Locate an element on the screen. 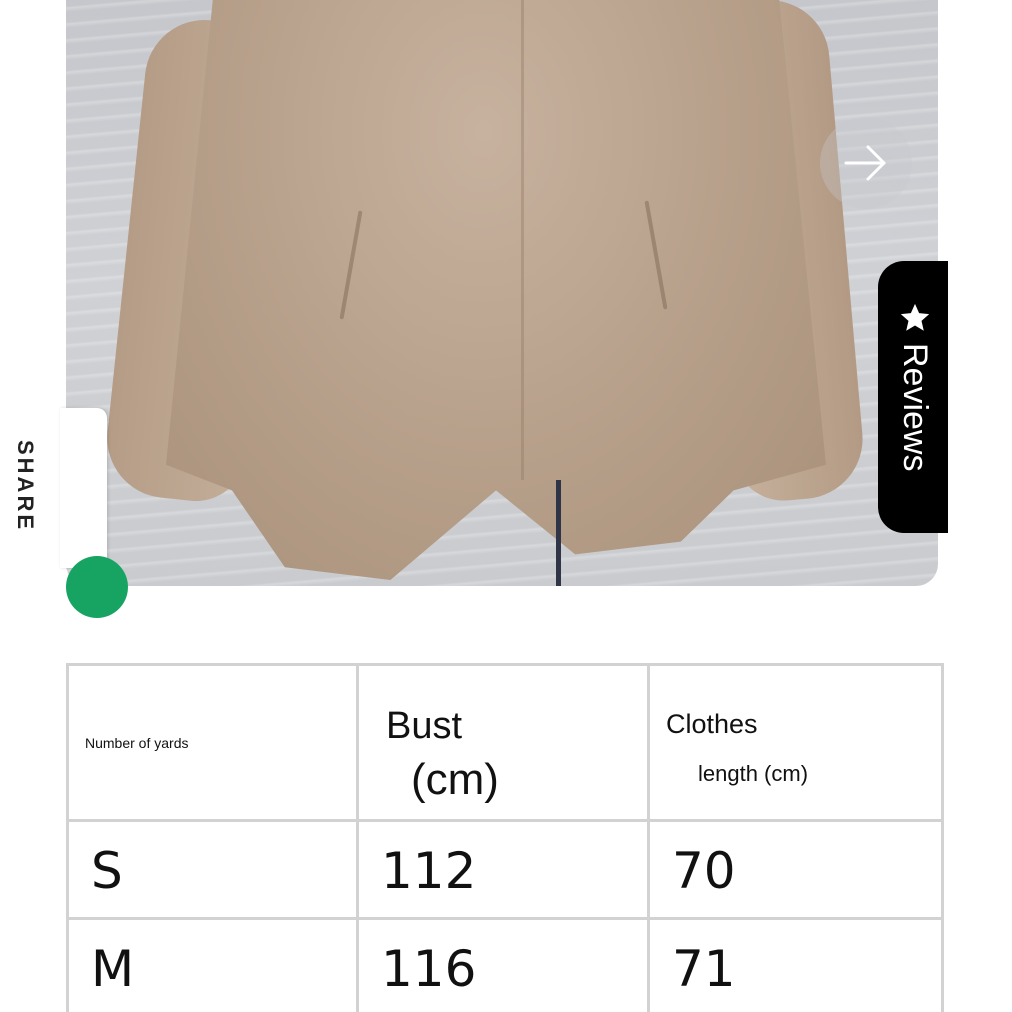  header-bust-cell: Bust (cm) is located at coordinates (503, 742).